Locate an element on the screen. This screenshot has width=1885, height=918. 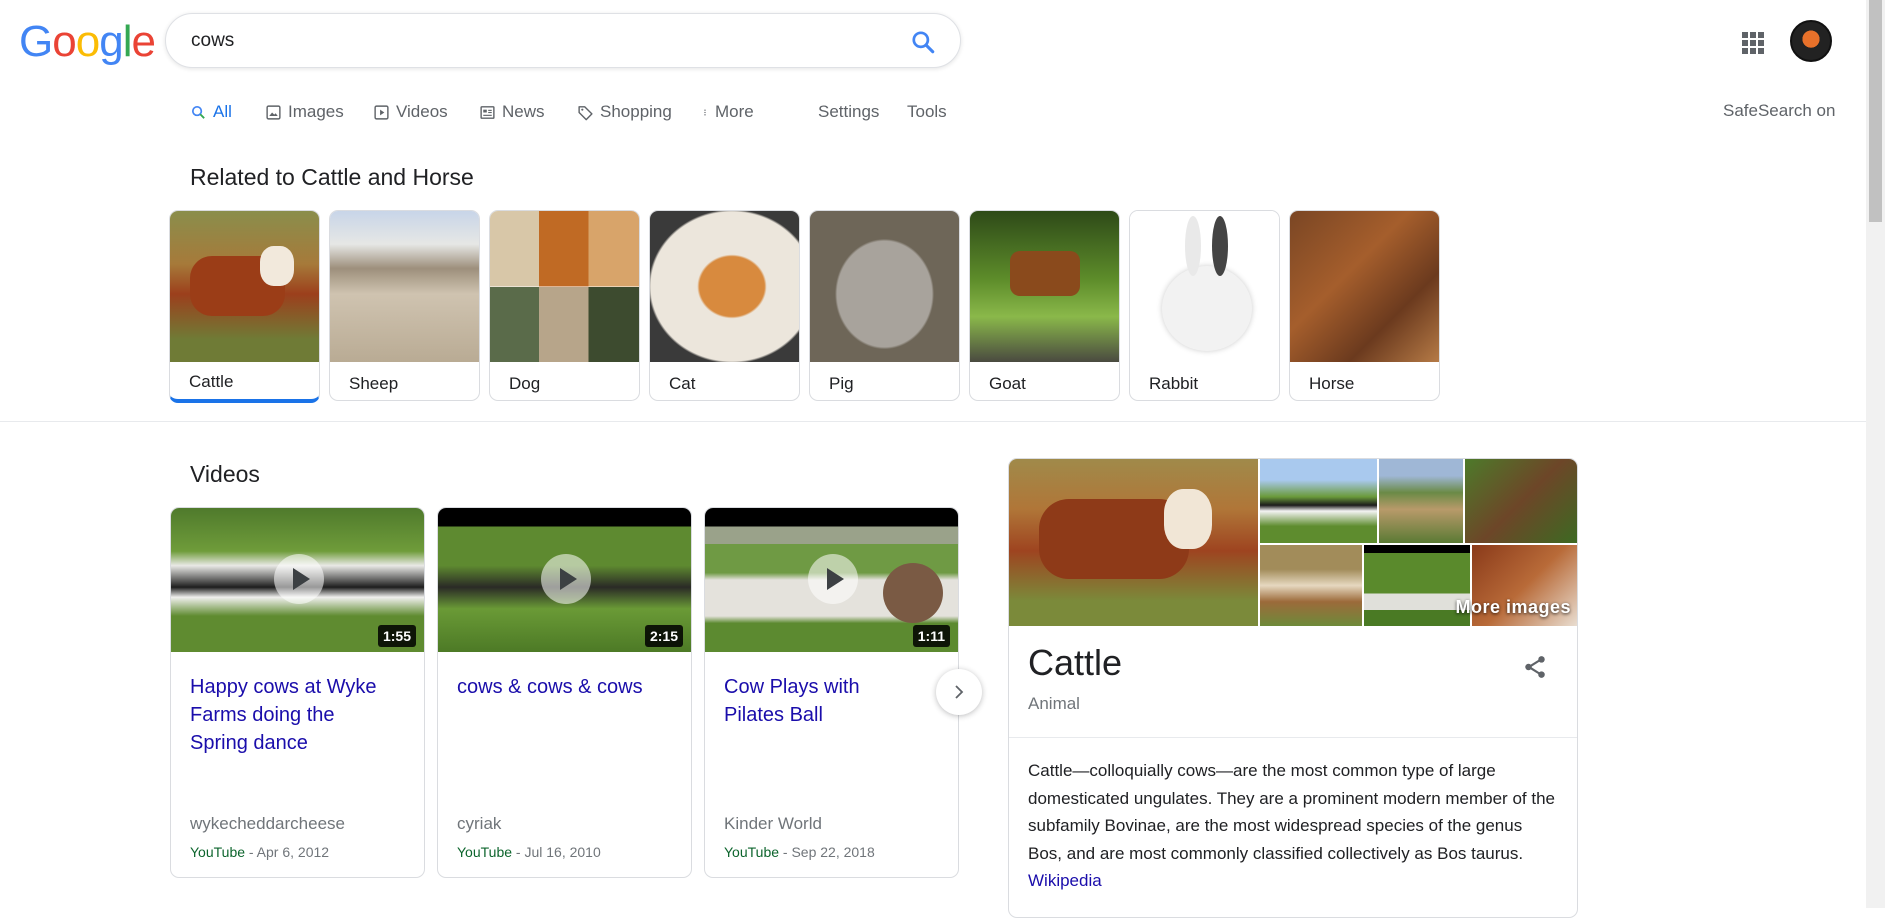
related-card-sheep: Sheep is located at coordinates (404, 305).